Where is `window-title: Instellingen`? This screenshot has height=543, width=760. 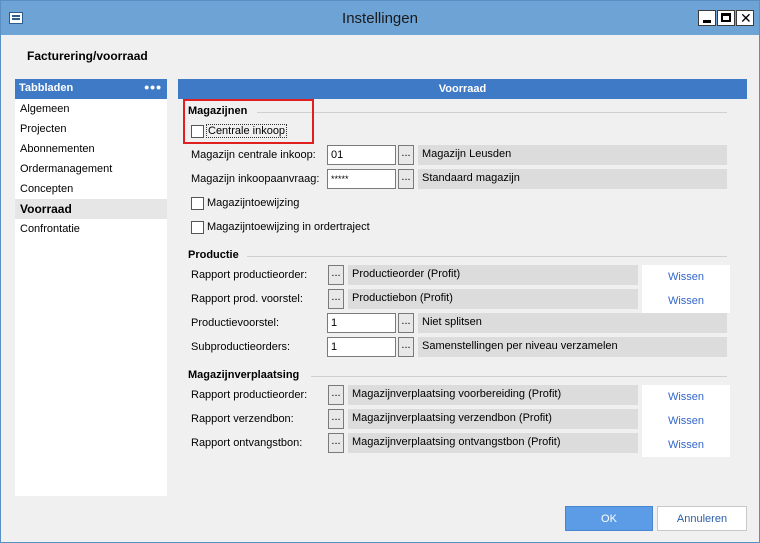 window-title: Instellingen is located at coordinates (380, 18).